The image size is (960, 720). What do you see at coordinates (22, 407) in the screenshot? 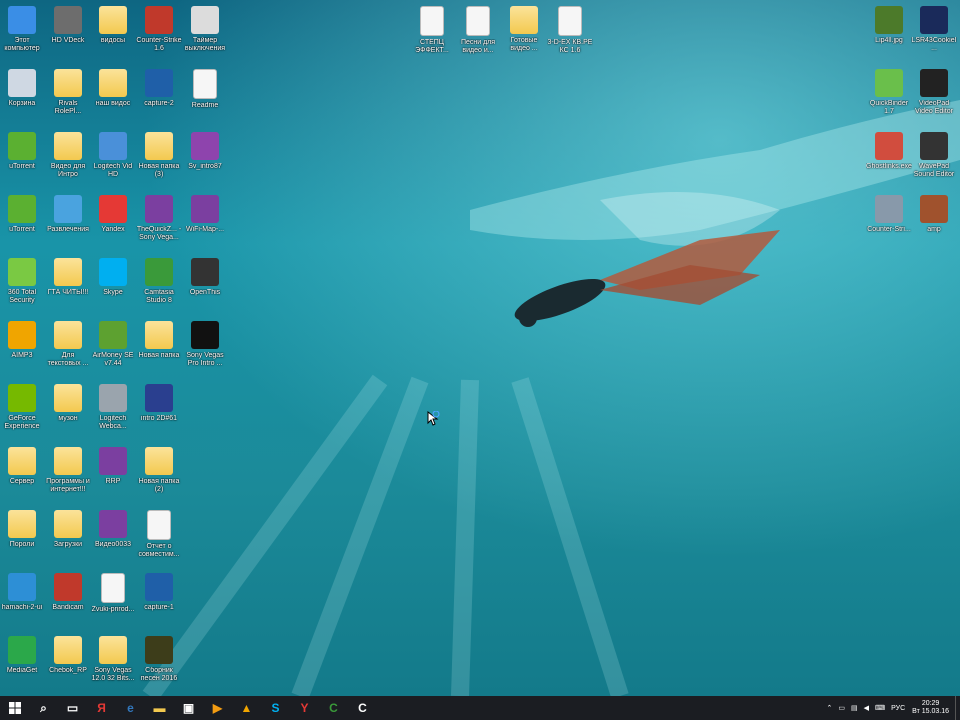
I see `desktop-icon: GeForce Experience` at bounding box center [22, 407].